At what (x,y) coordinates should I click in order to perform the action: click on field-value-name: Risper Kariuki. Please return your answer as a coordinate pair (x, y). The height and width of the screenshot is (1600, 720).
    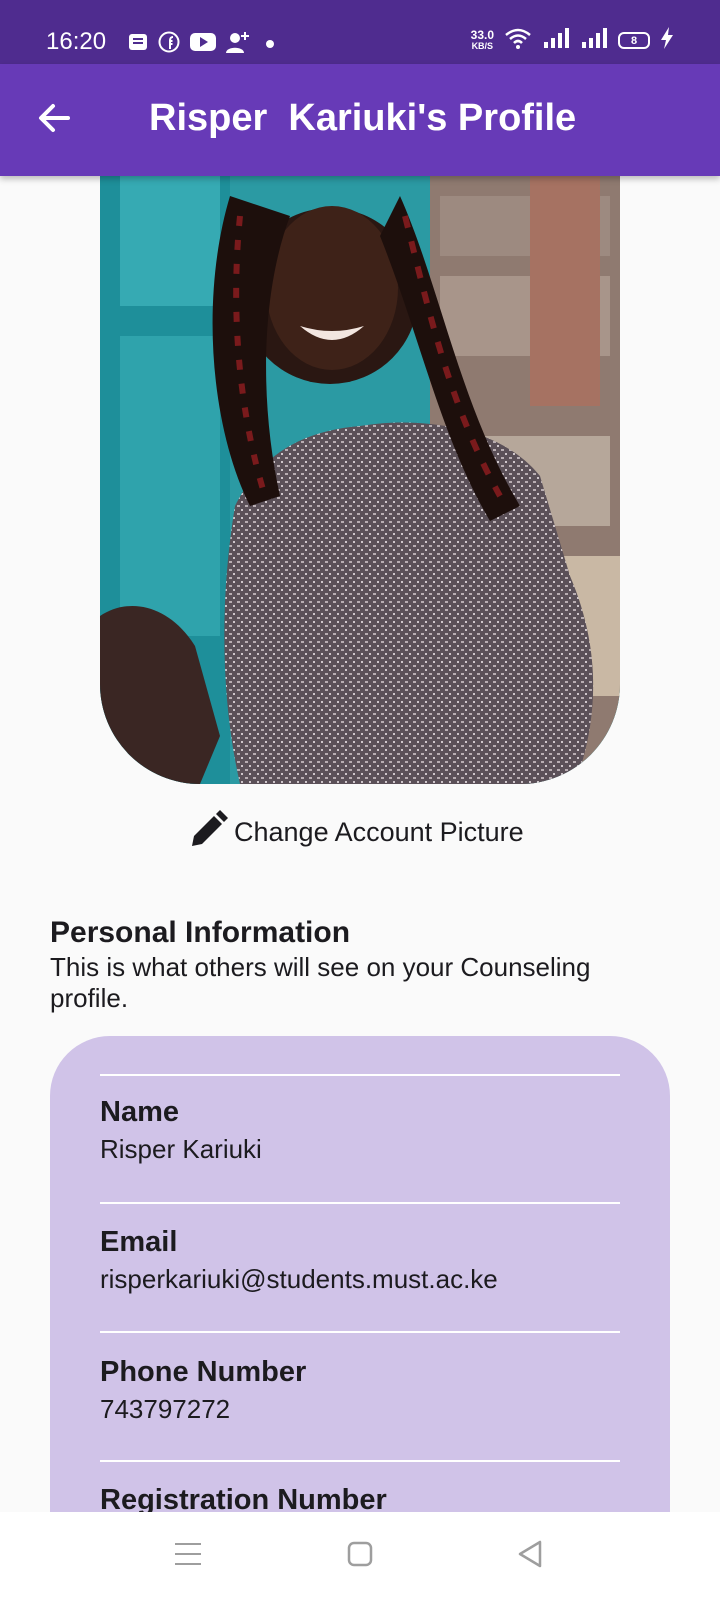
    Looking at the image, I should click on (181, 1149).